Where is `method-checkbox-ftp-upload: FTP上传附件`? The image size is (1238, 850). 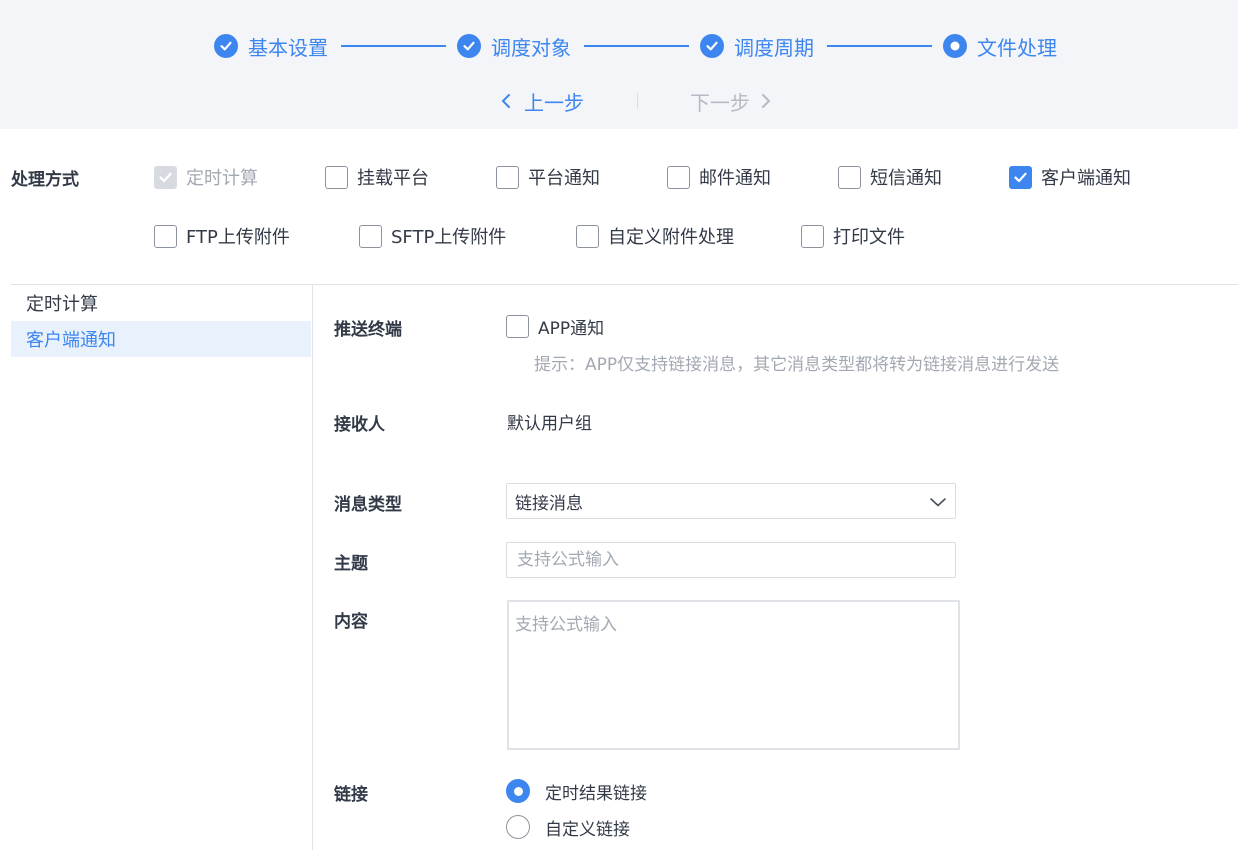
method-checkbox-ftp-upload: FTP上传附件 is located at coordinates (222, 236).